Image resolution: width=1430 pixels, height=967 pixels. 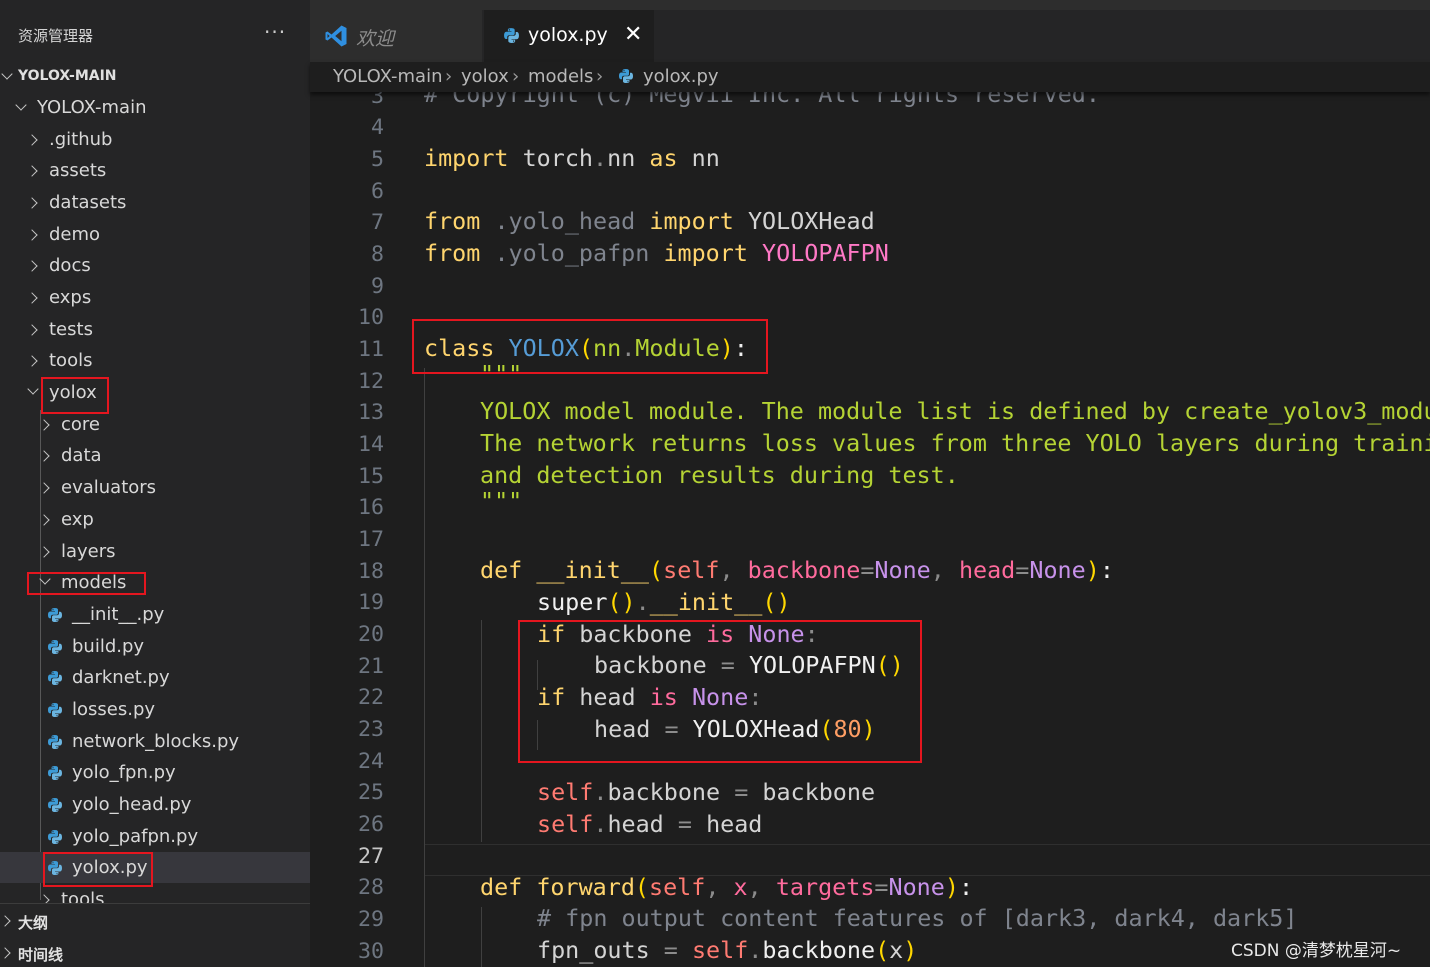 I want to click on tree-item-label: assets, so click(x=78, y=170).